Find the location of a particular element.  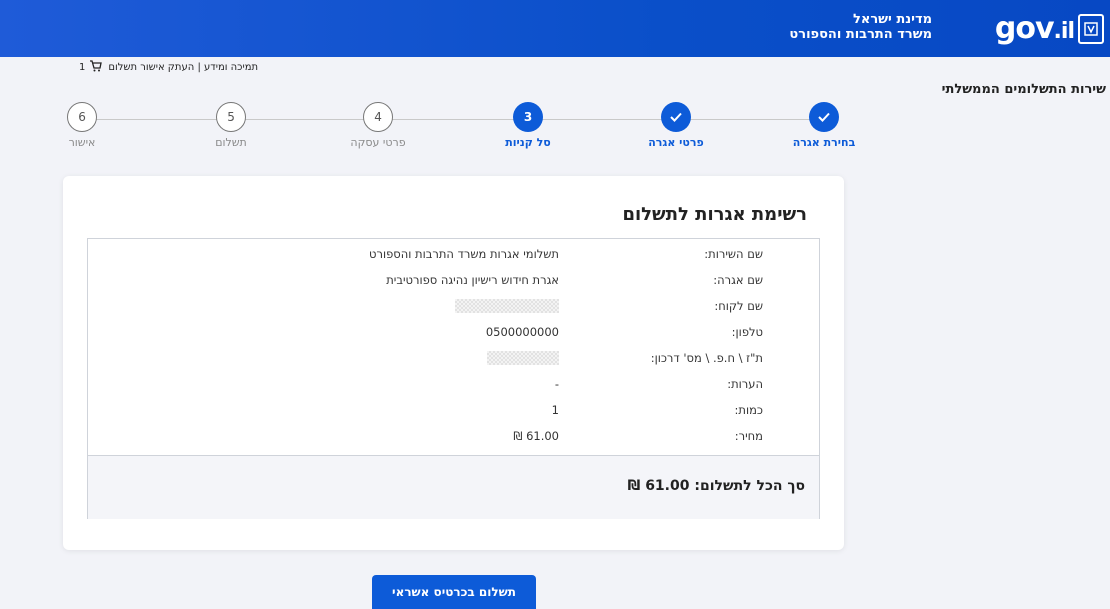

card-title: רשימת אגרות לתשלום is located at coordinates (714, 214).